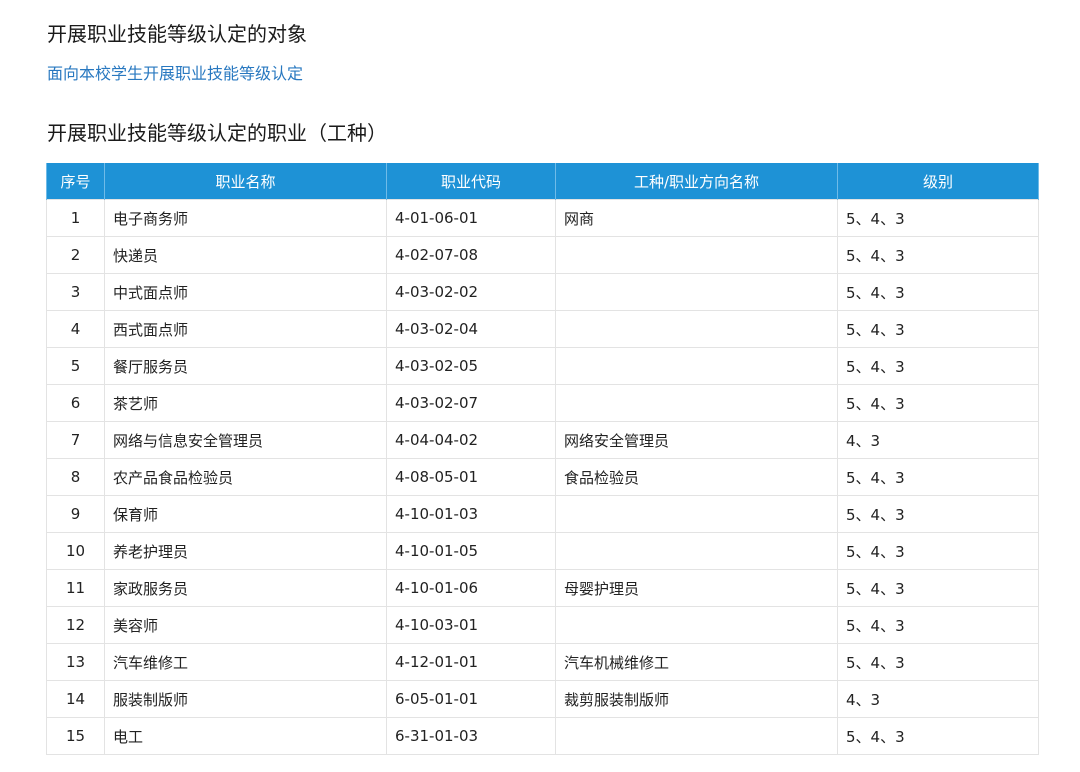 Image resolution: width=1080 pixels, height=772 pixels. Describe the element at coordinates (75, 329) in the screenshot. I see `cell-no: 4` at that location.